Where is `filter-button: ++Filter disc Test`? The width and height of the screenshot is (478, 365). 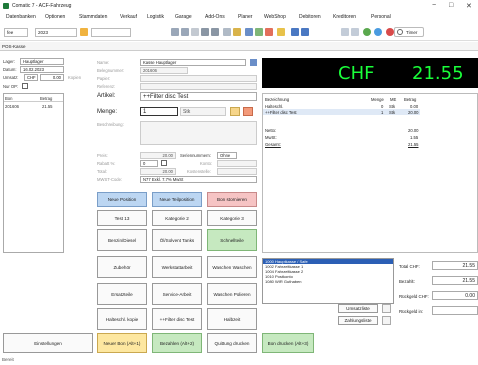 filter-button: ++Filter disc Test is located at coordinates (177, 319).